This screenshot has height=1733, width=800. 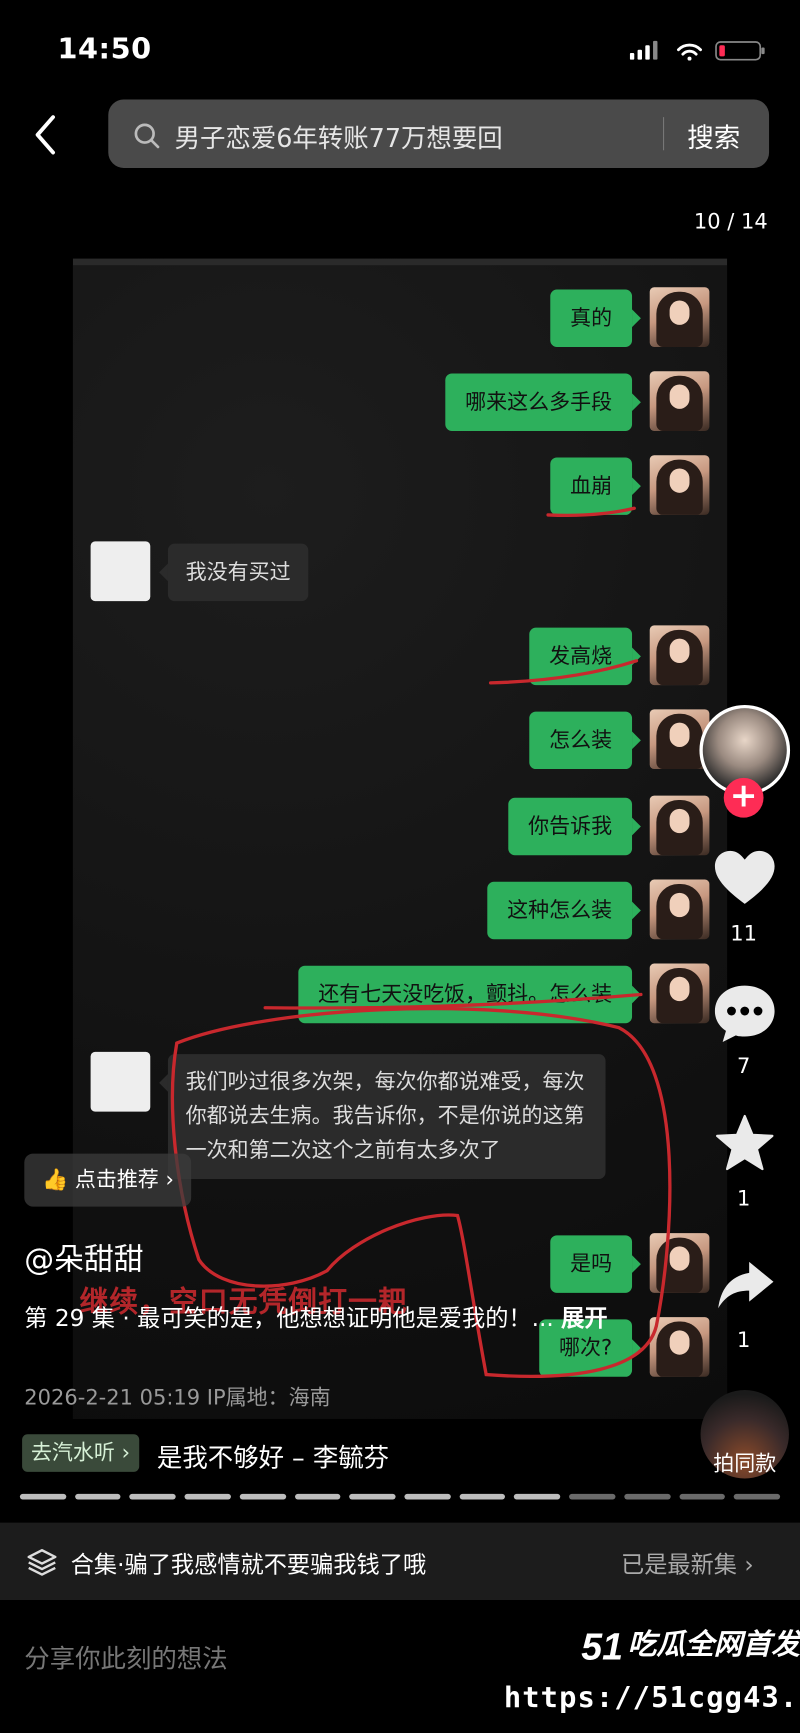 I want to click on recommend-button: 👍 点击推荐 ›, so click(x=108, y=1180).